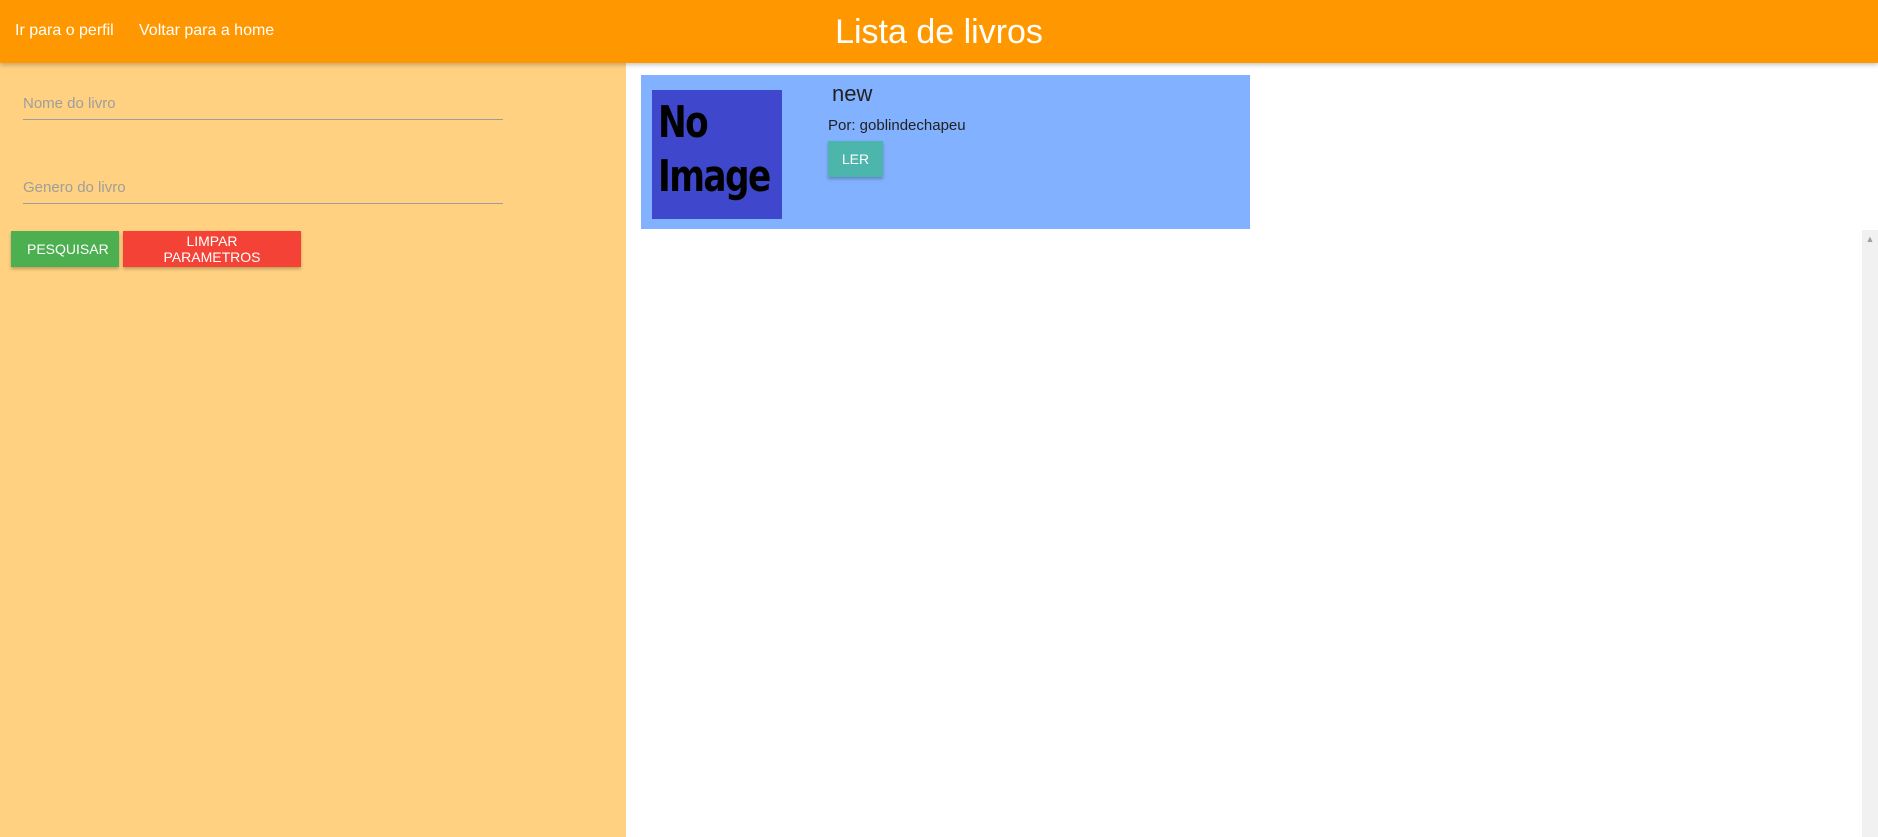 Image resolution: width=1878 pixels, height=837 pixels. What do you see at coordinates (1870, 239) in the screenshot?
I see `chevron-up-icon: ▲` at bounding box center [1870, 239].